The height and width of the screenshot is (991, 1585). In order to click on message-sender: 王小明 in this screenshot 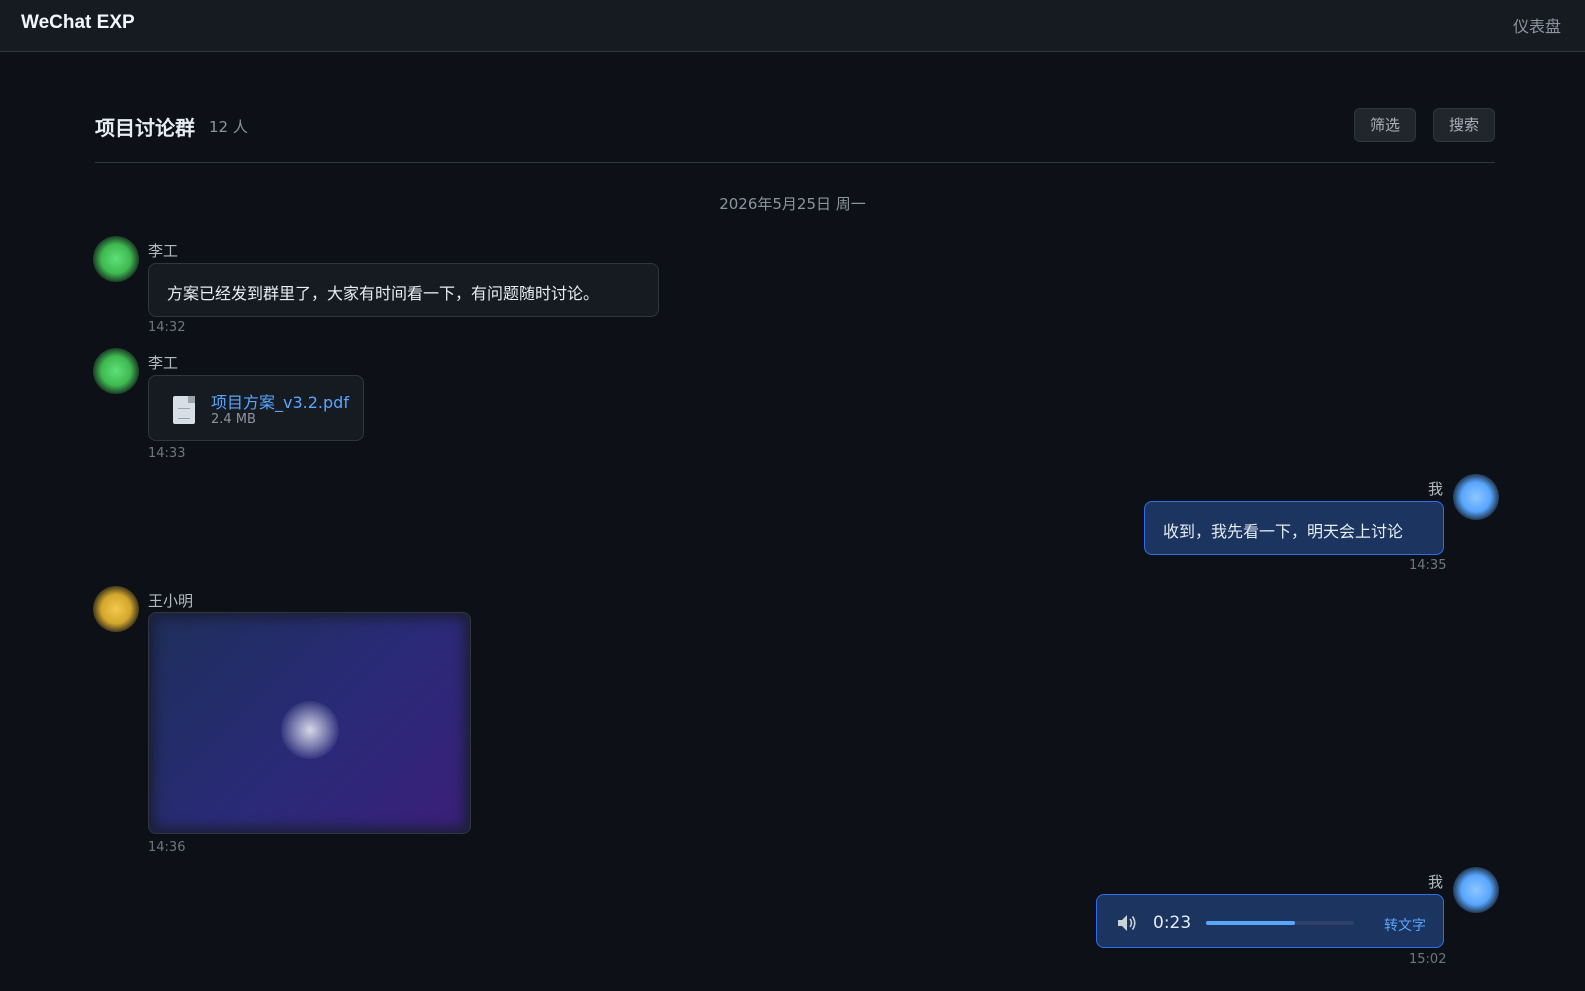, I will do `click(171, 601)`.